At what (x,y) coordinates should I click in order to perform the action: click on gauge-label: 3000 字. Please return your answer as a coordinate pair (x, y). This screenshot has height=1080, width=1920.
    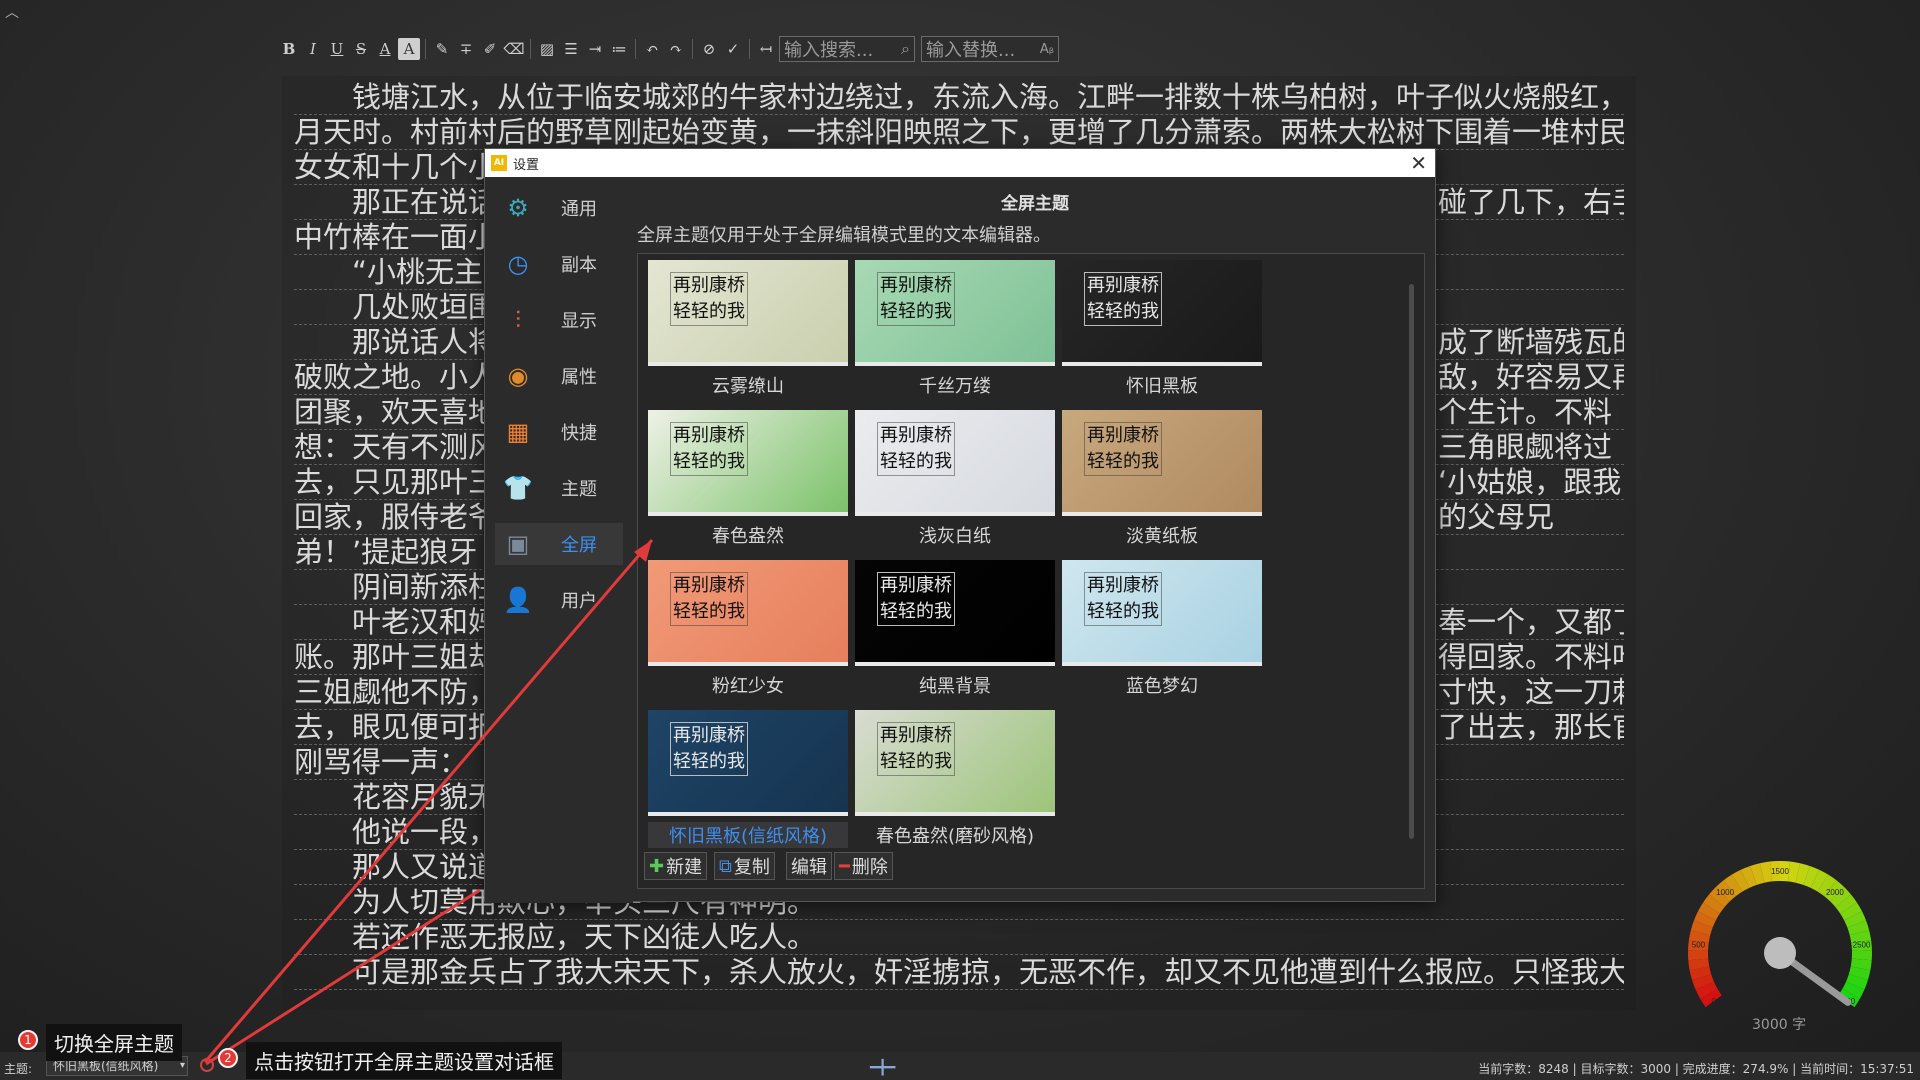
    Looking at the image, I should click on (1779, 1025).